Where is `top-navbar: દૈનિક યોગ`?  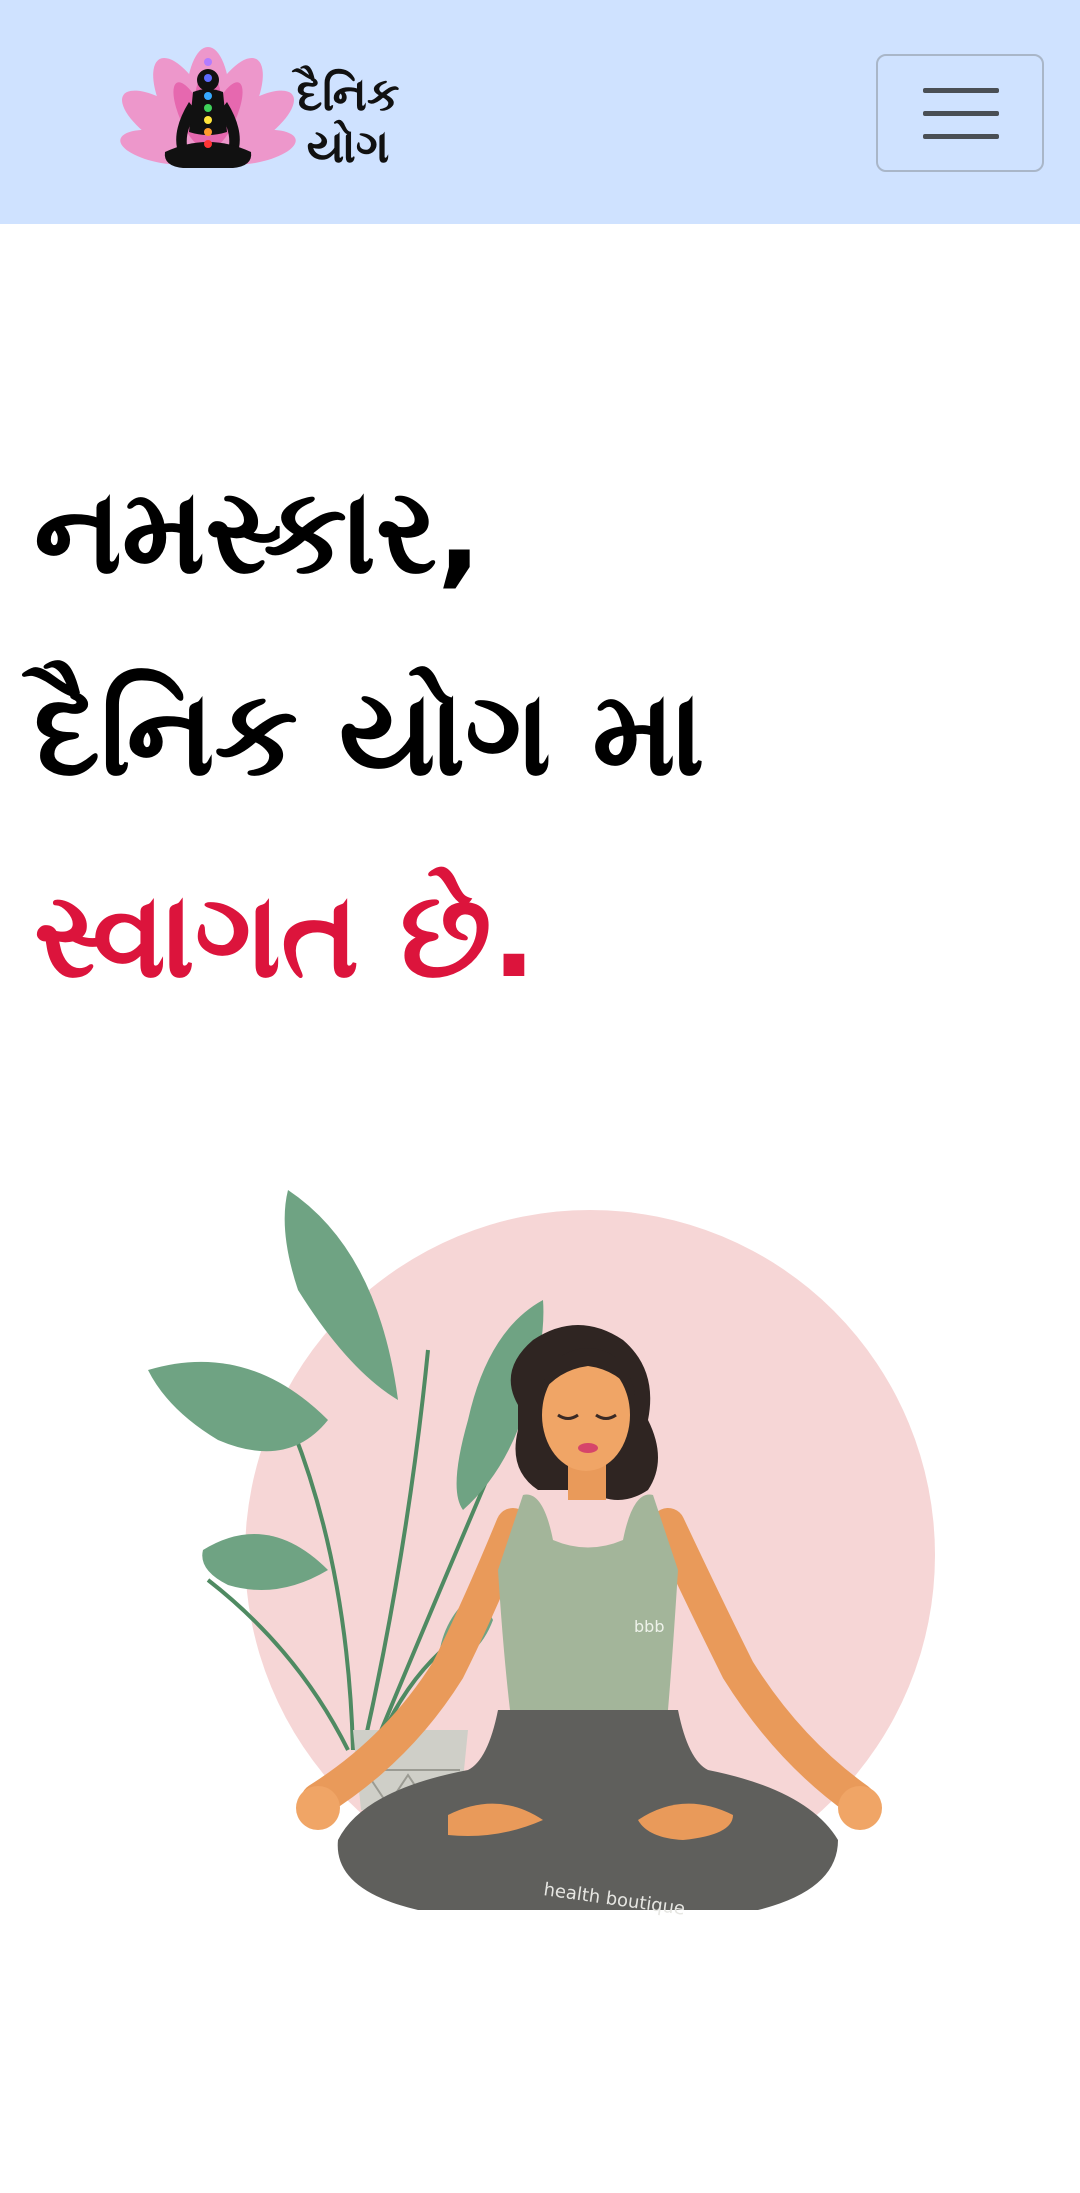 top-navbar: દૈનિક યોગ is located at coordinates (540, 112).